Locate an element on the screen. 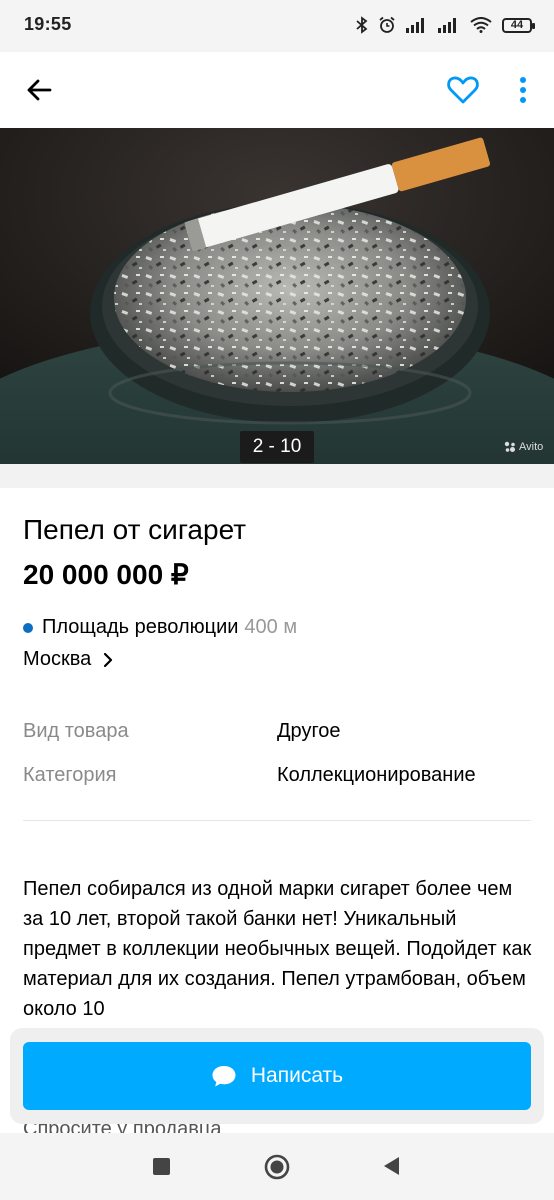 Image resolution: width=554 pixels, height=1200 pixels. heart-icon is located at coordinates (463, 90).